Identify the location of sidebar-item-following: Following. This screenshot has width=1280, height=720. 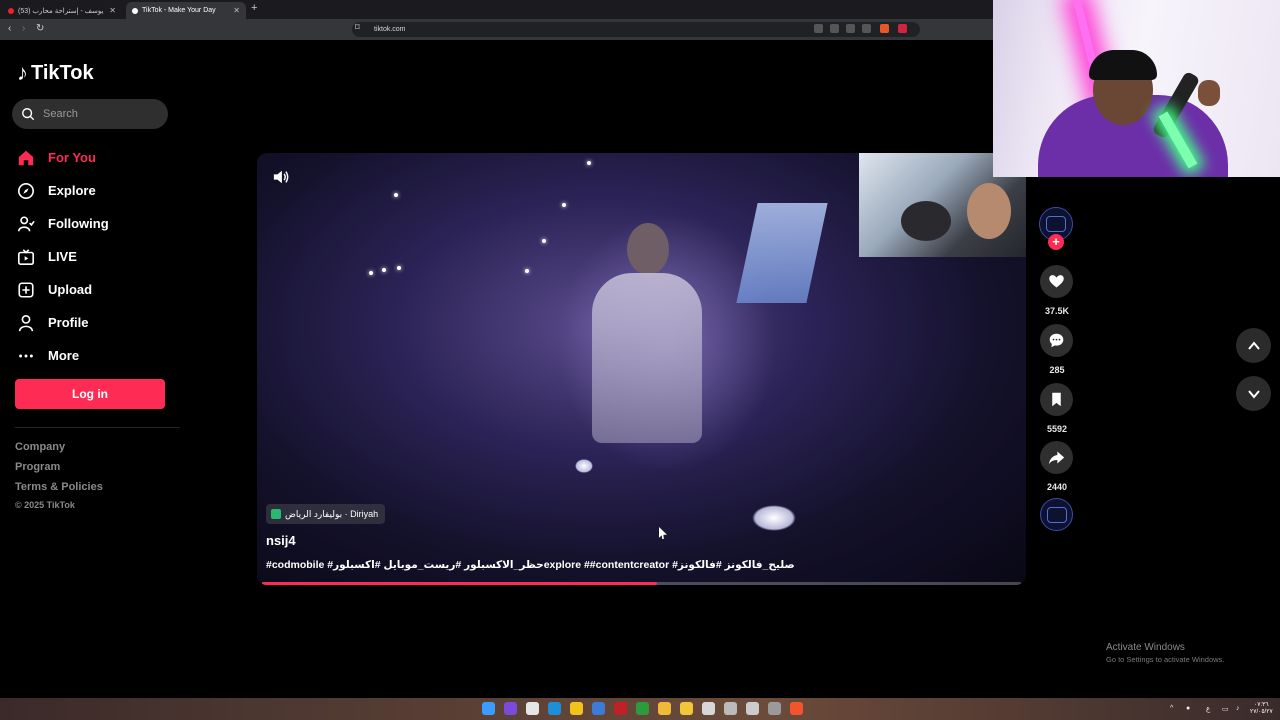
(63, 223).